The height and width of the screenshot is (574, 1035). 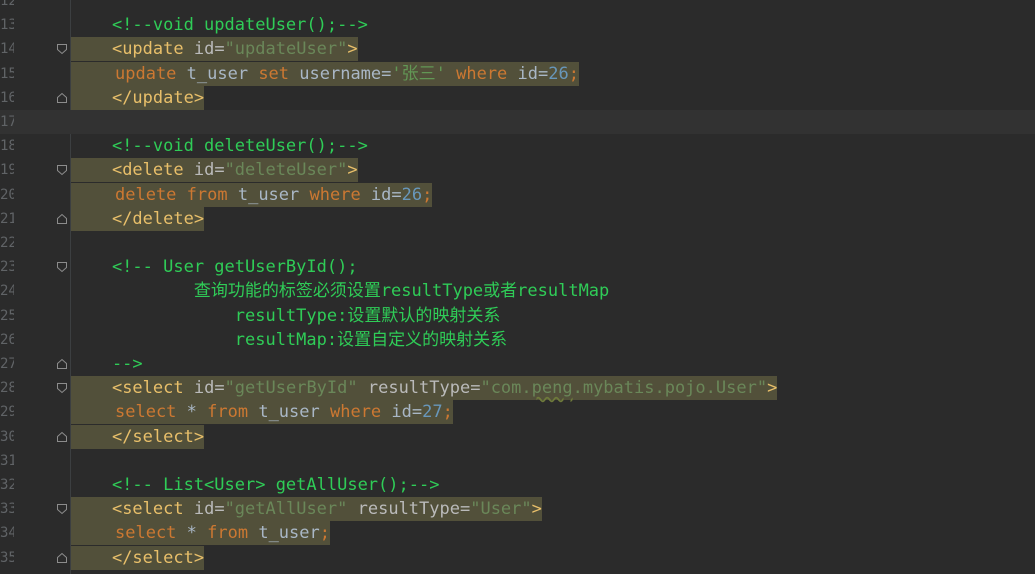 I want to click on line-number: 14, so click(x=7, y=49).